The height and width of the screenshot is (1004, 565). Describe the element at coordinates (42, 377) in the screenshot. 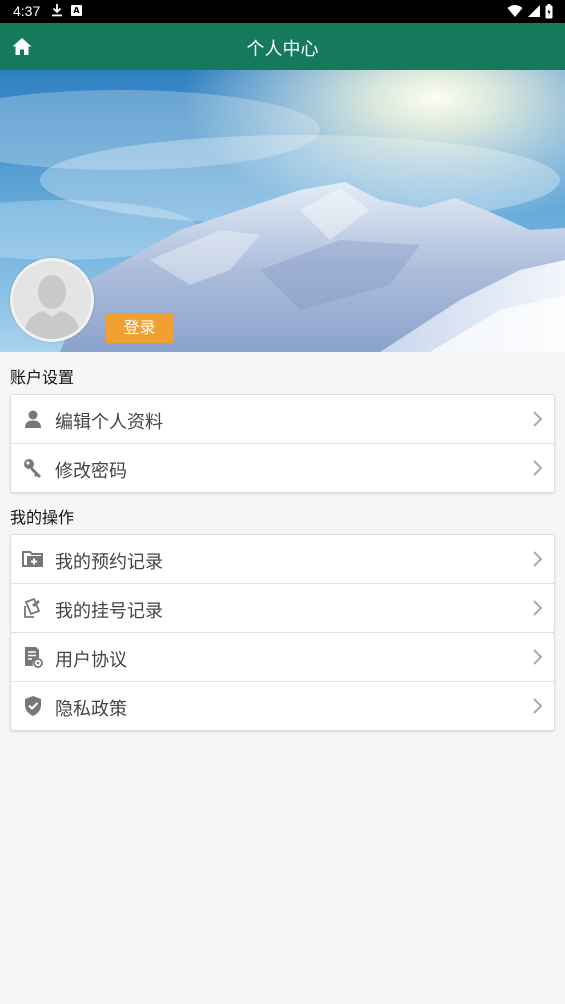

I see `section-title-account-settings: 账户设置` at that location.